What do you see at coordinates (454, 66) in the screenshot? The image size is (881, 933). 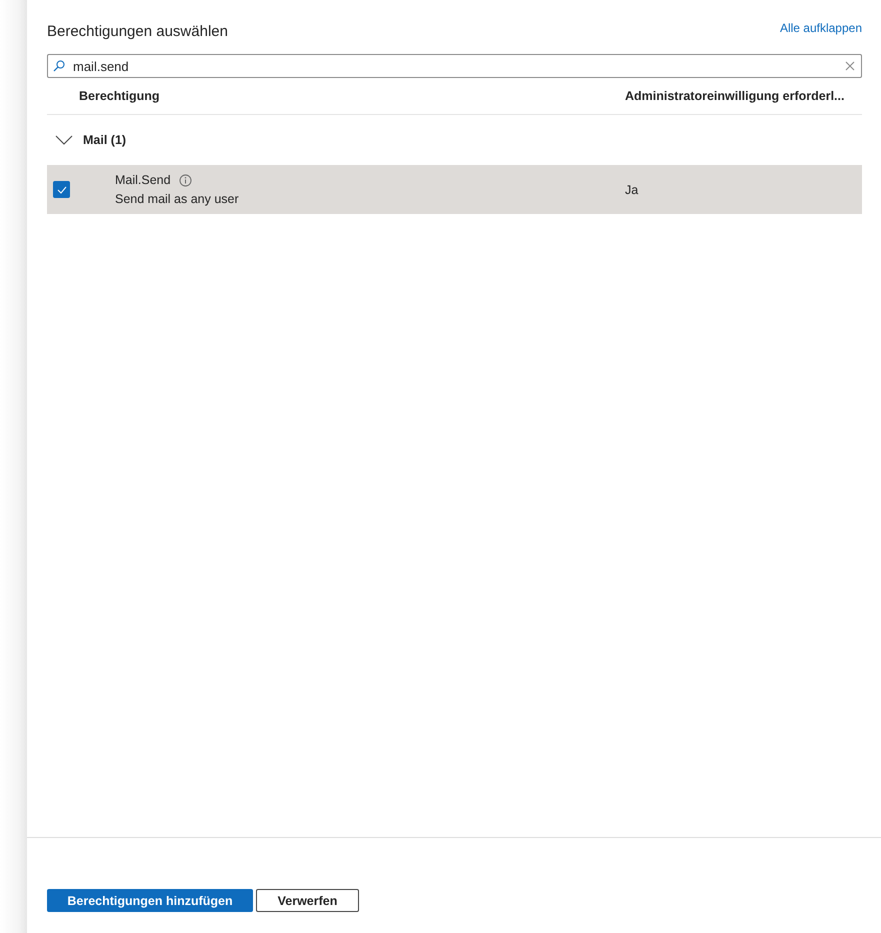 I see `search-field: mail.send` at bounding box center [454, 66].